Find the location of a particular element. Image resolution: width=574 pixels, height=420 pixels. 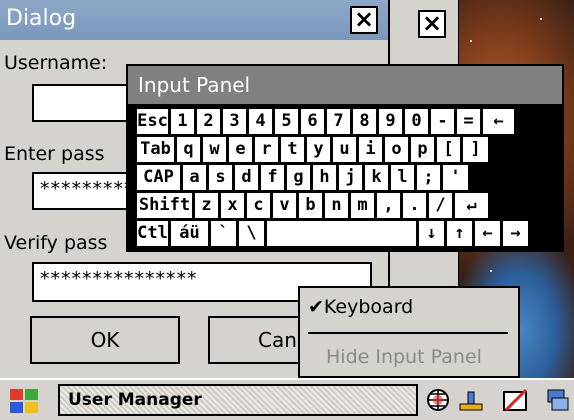

checkmark-icon: ✔ is located at coordinates (316, 307).